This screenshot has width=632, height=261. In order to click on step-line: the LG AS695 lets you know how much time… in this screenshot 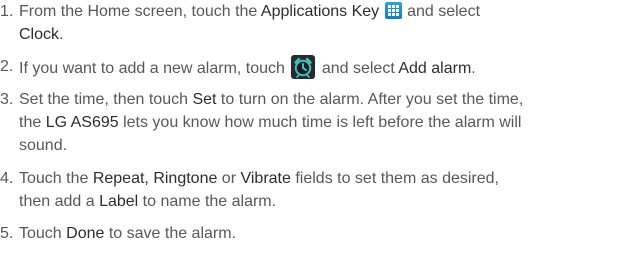, I will do `click(270, 122)`.